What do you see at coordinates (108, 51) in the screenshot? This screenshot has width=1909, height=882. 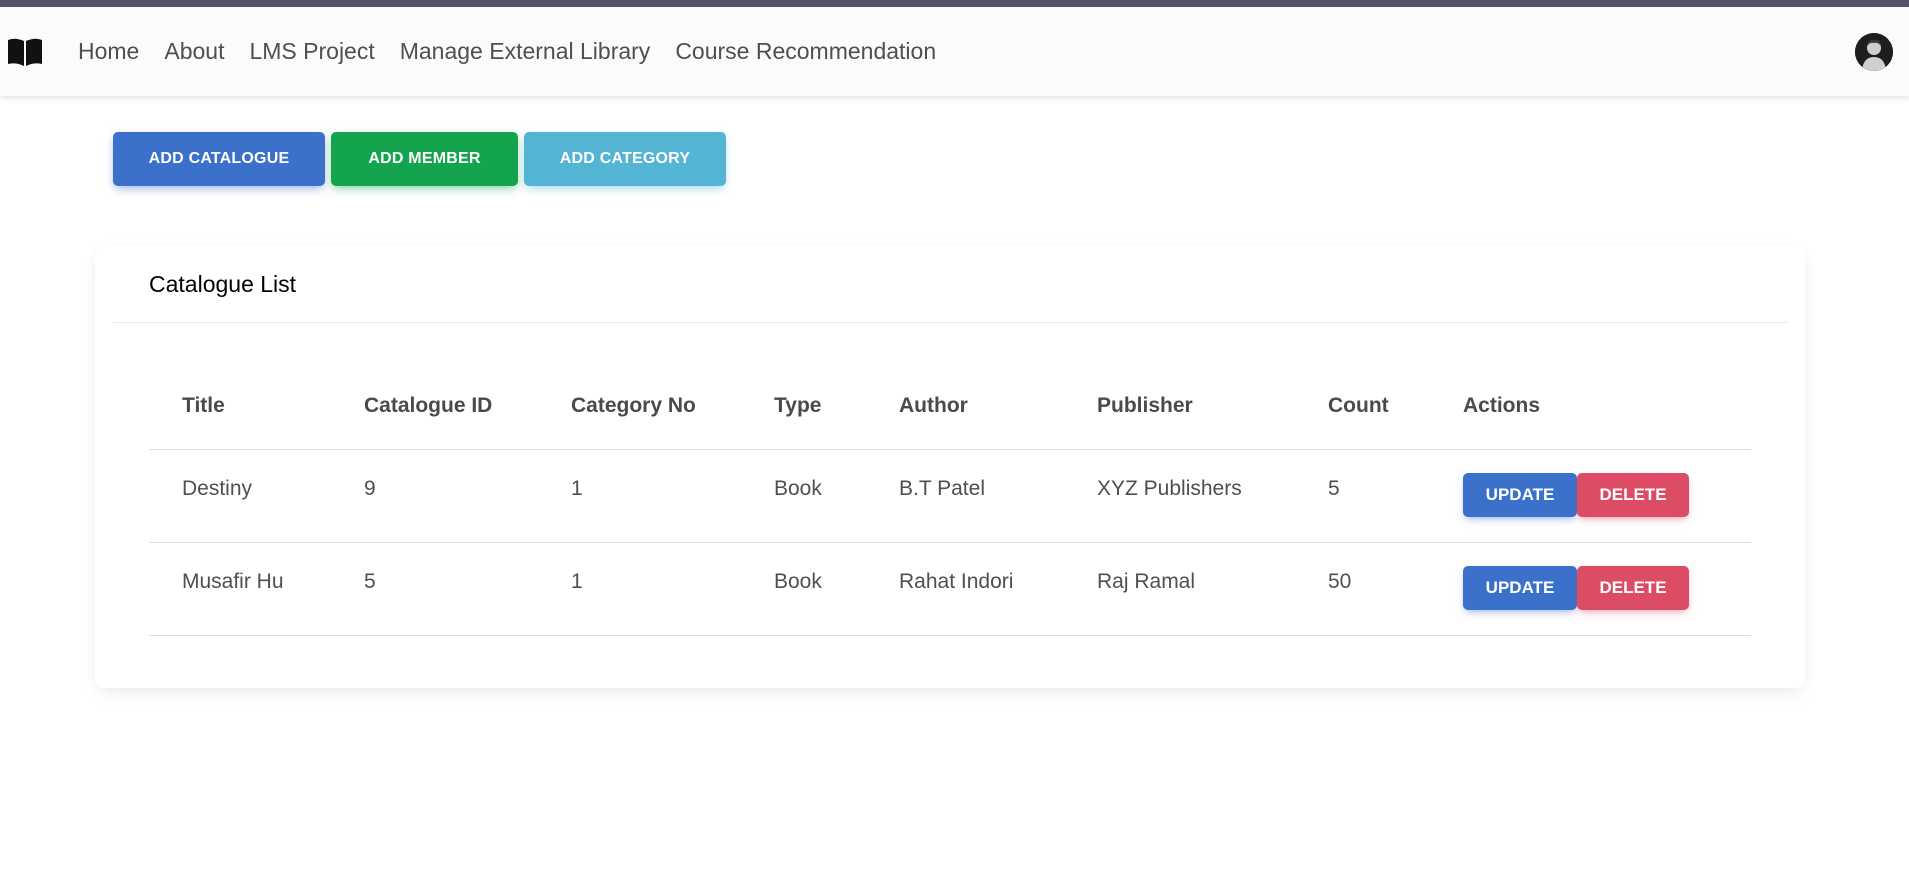 I see `nav-item-home: Home` at bounding box center [108, 51].